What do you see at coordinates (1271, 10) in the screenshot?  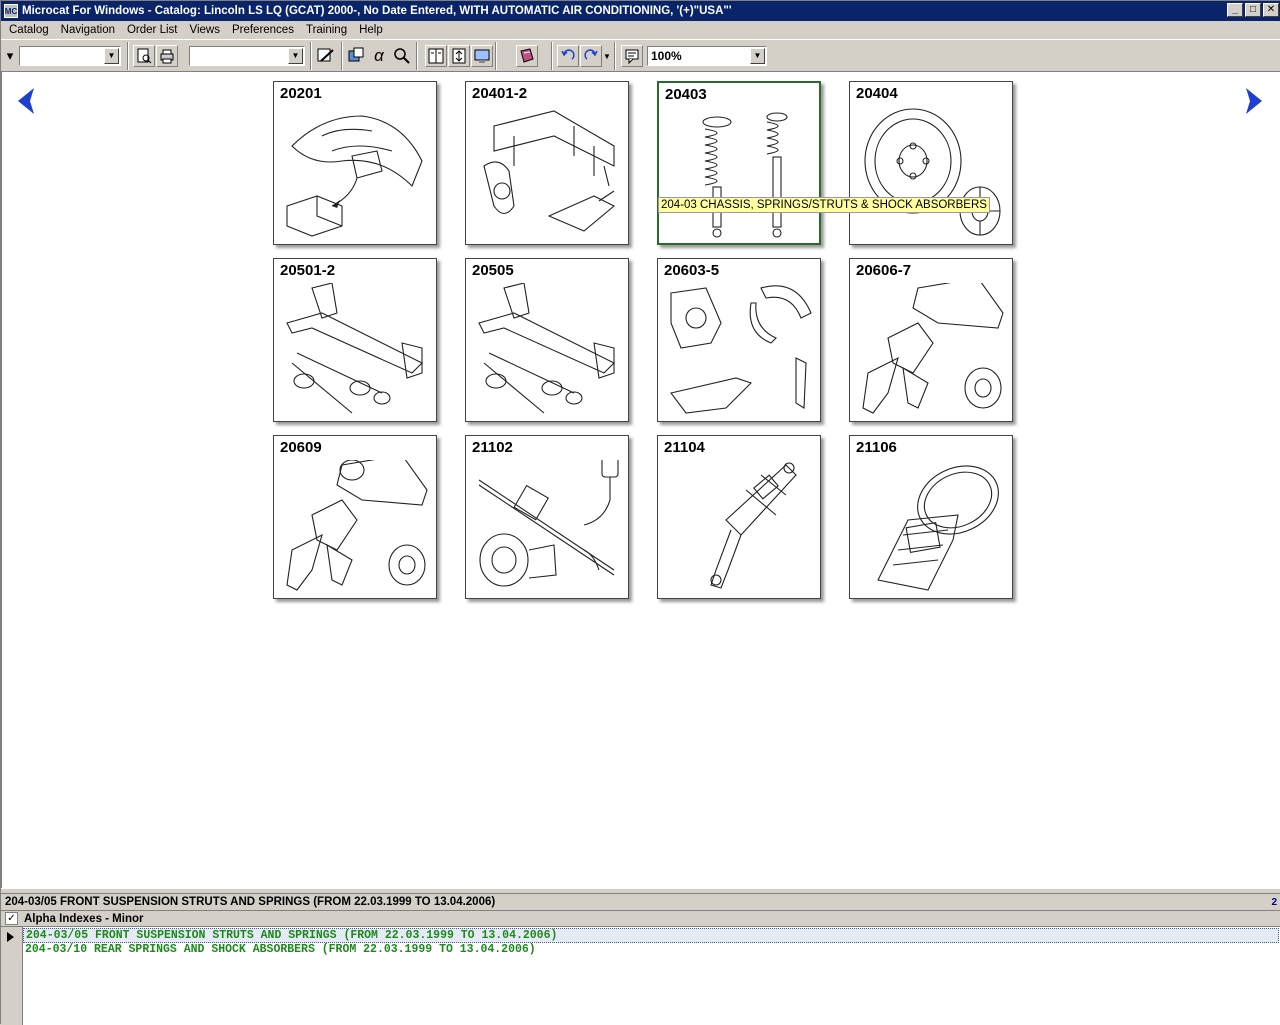 I see `close-button: ✕` at bounding box center [1271, 10].